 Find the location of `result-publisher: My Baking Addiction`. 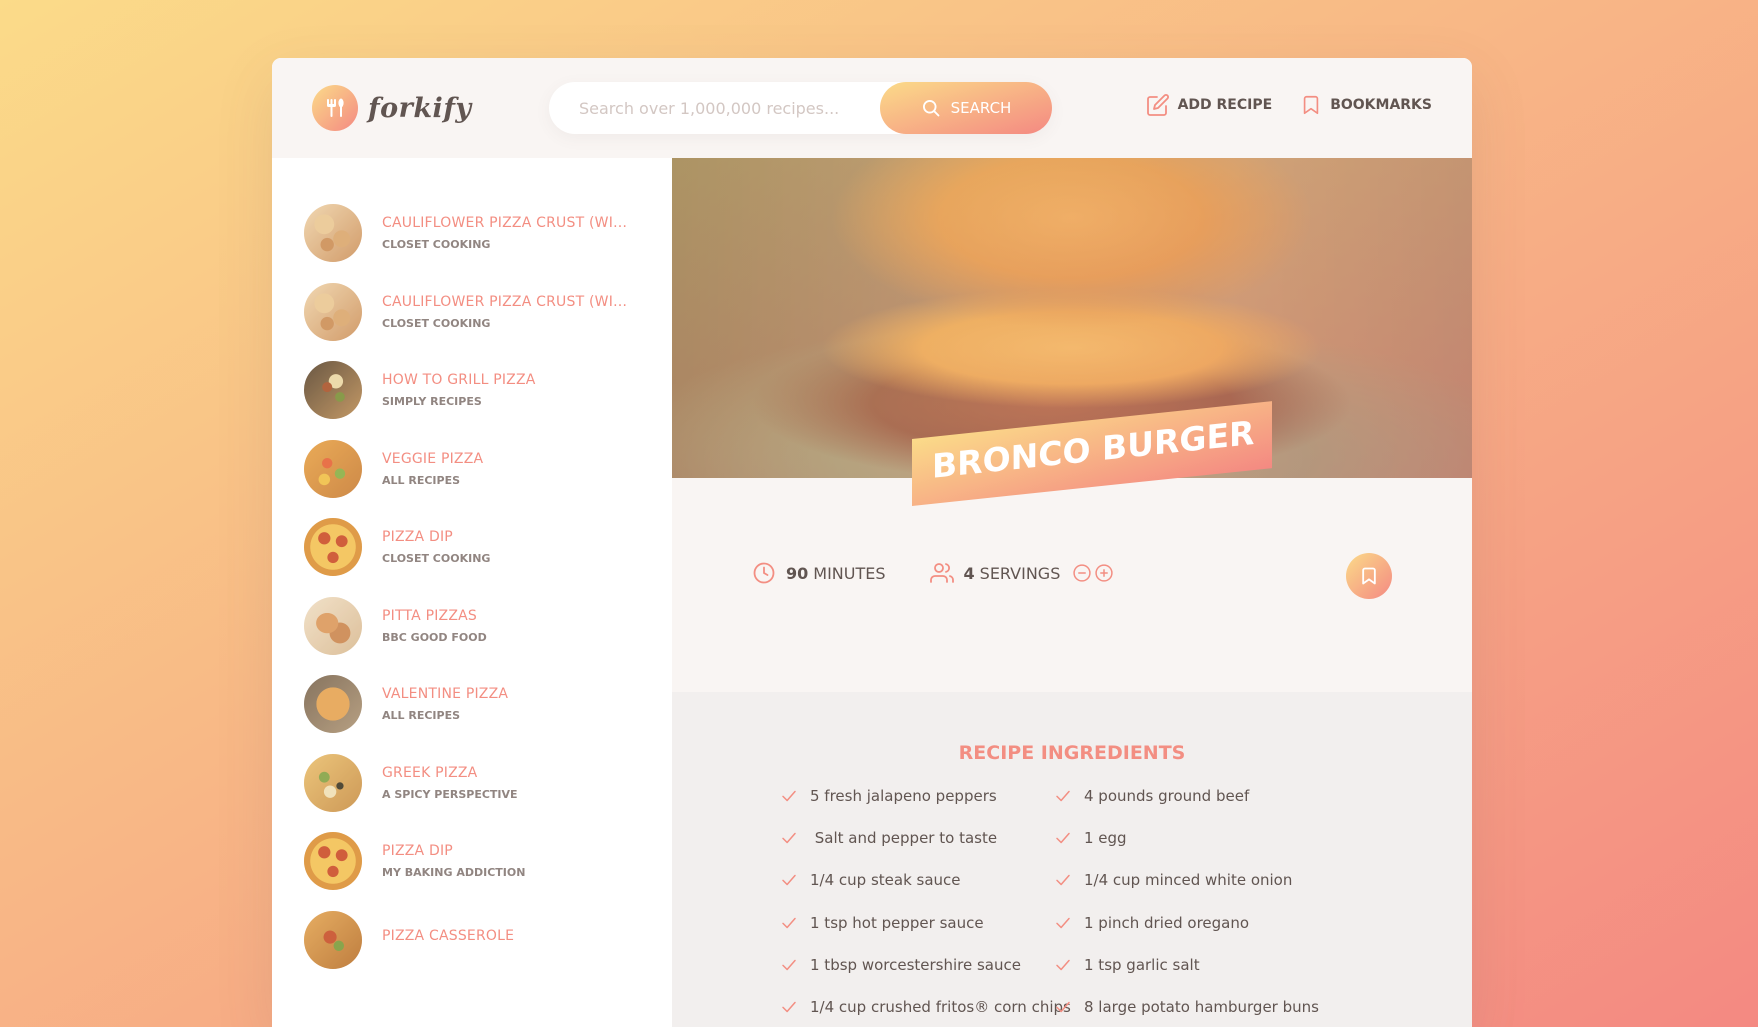

result-publisher: My Baking Addiction is located at coordinates (454, 872).